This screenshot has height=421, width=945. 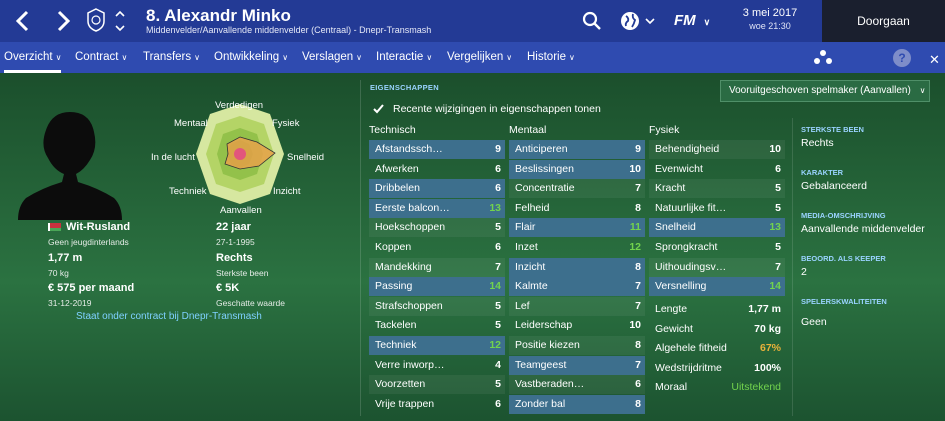 What do you see at coordinates (825, 91) in the screenshot?
I see `role-select: Vooruitgeschoven spelmaker (Aanvallen) ∨` at bounding box center [825, 91].